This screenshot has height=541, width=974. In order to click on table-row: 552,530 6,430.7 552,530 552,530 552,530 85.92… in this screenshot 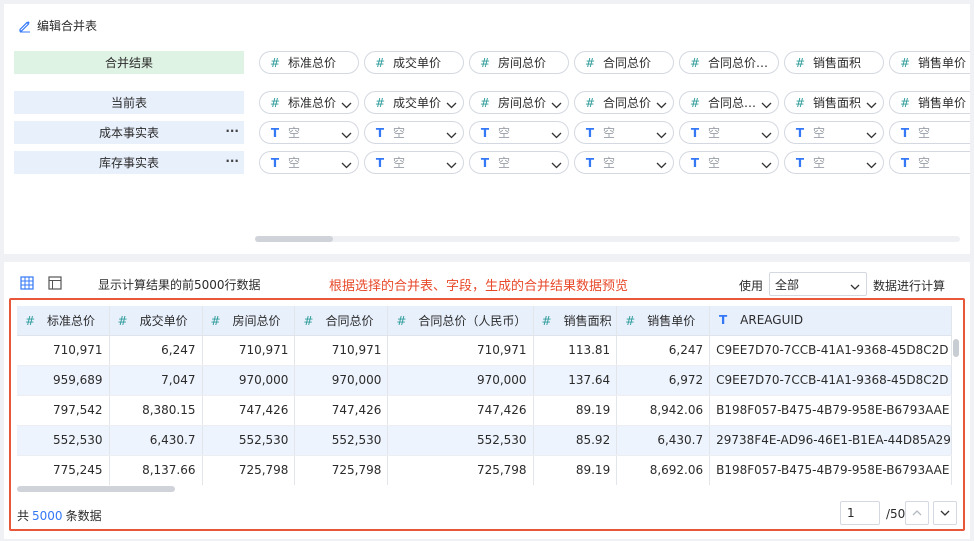, I will do `click(484, 440)`.